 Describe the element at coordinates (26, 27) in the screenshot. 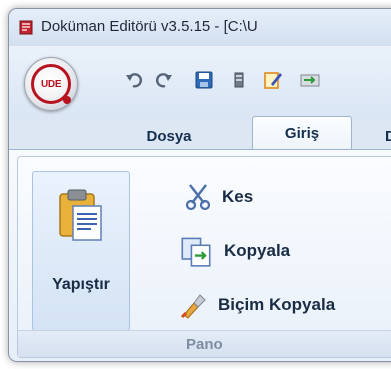

I see `app-title-icon` at that location.